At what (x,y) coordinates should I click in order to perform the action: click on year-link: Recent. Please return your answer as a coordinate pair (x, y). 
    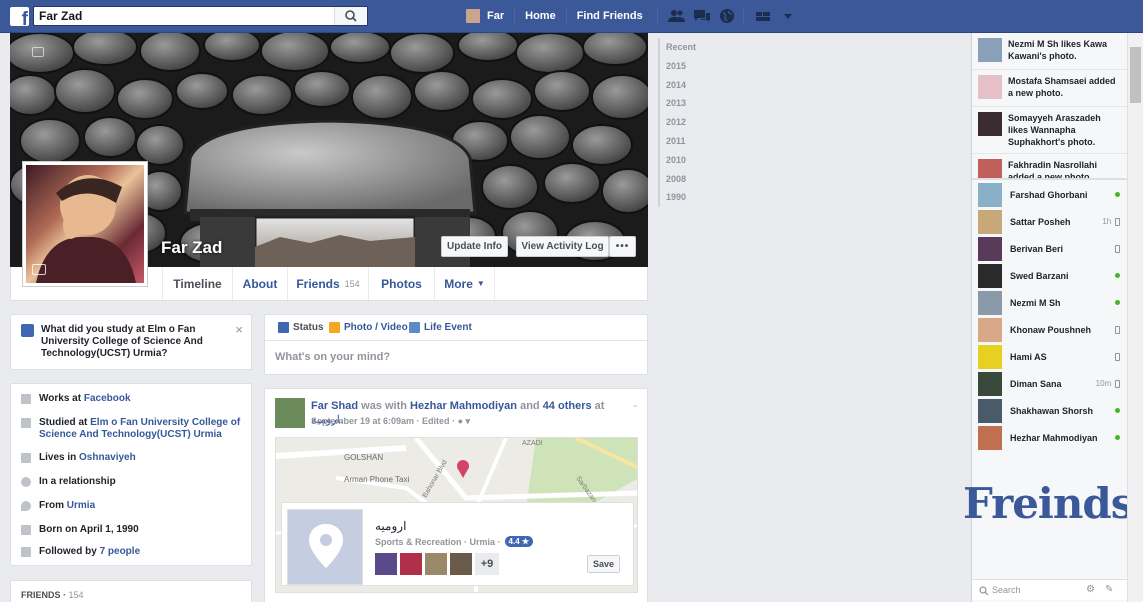
    Looking at the image, I should click on (699, 47).